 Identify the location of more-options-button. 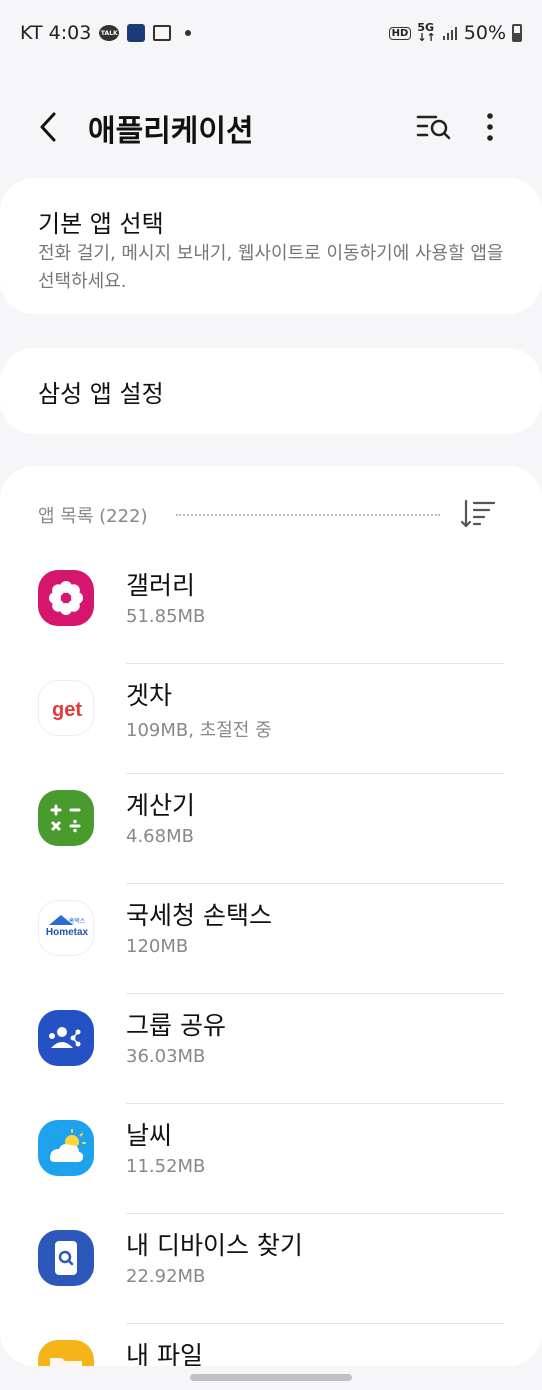
(490, 127).